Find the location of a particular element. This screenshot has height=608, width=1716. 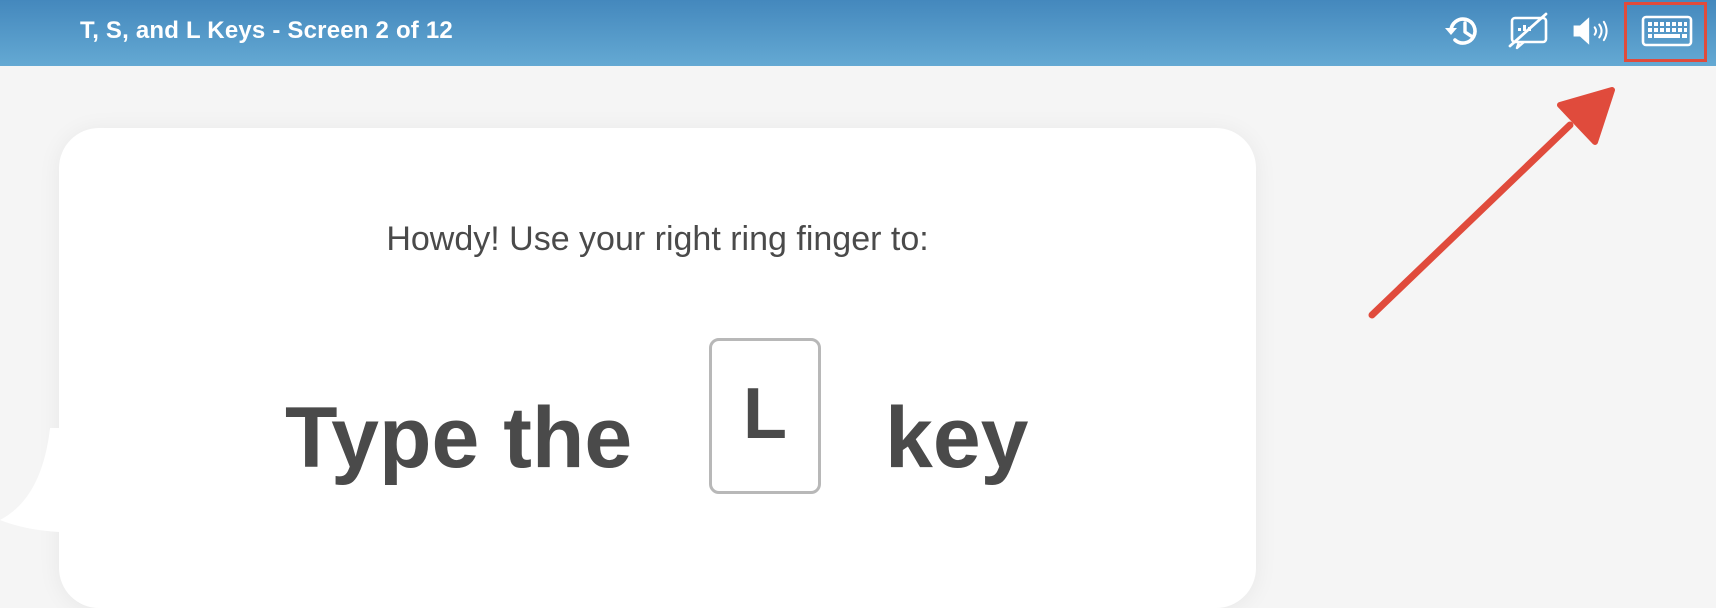

top-bar: T, S, and L Keys - Screen 2 of 12 is located at coordinates (858, 33).